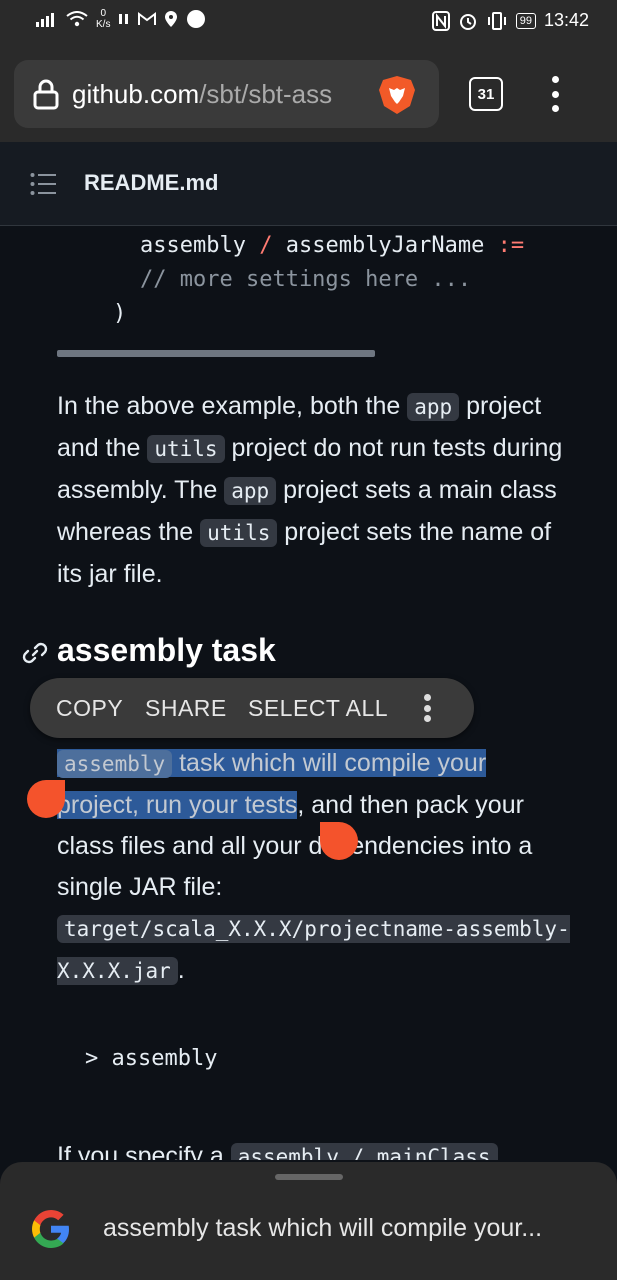  I want to click on nfc-icon, so click(440, 20).